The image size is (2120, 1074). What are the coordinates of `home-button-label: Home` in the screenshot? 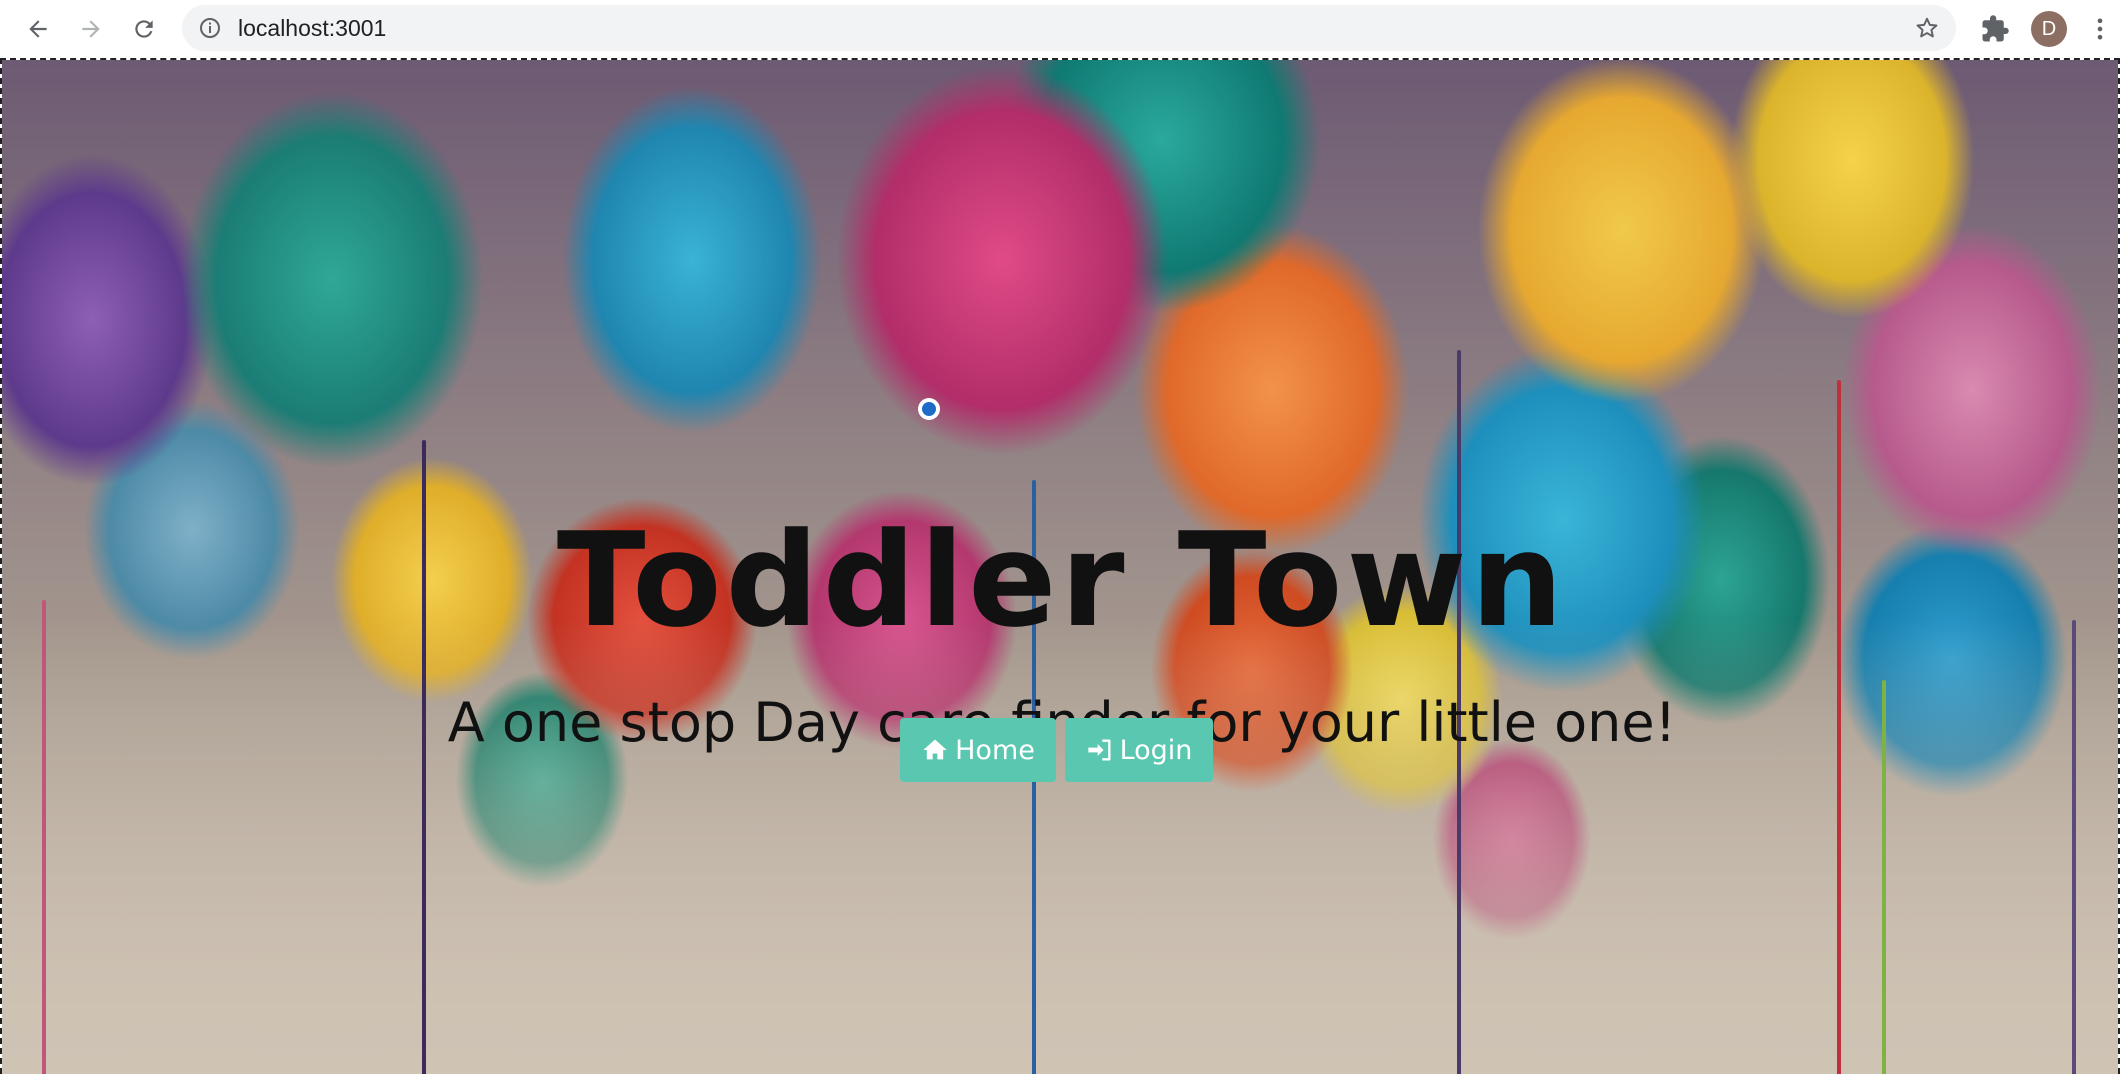 It's located at (995, 750).